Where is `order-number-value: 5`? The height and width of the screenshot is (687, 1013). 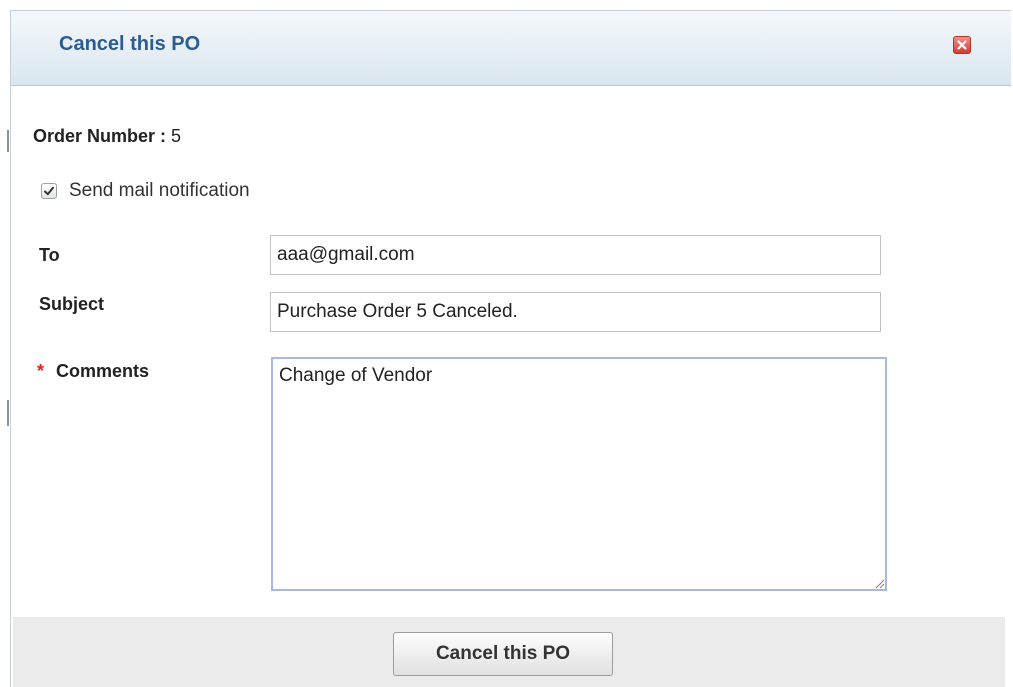 order-number-value: 5 is located at coordinates (176, 136).